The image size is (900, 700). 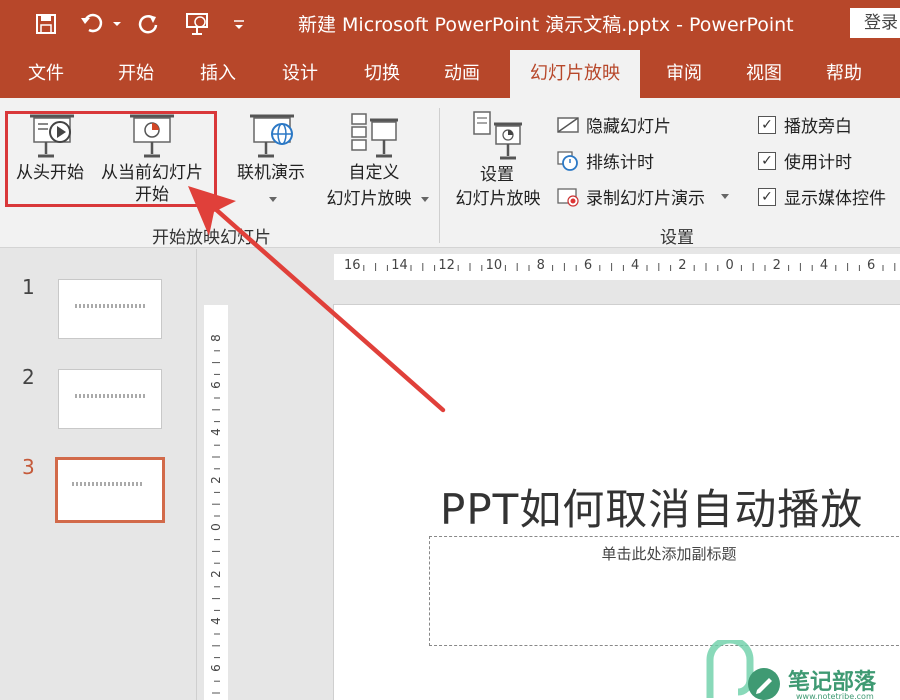 I want to click on ruler-label: 12, so click(x=446, y=265).